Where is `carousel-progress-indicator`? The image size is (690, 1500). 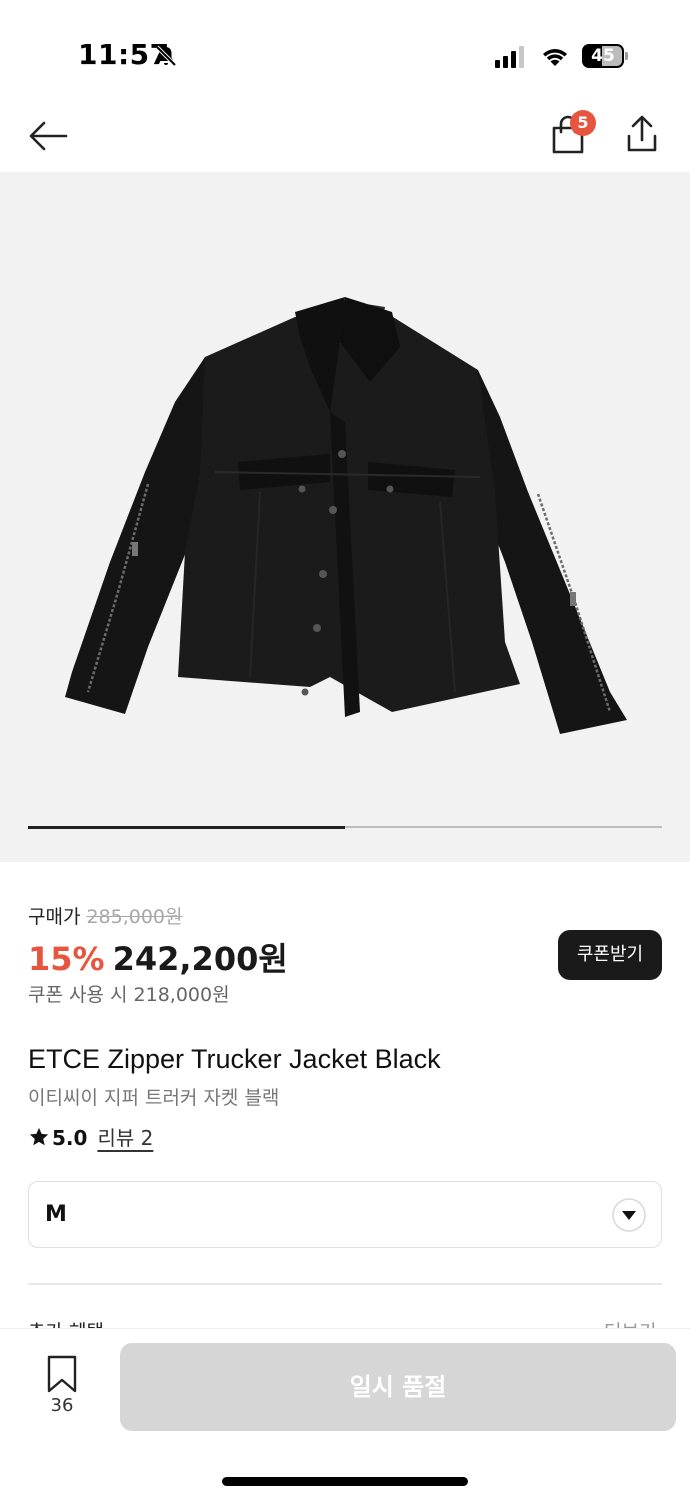
carousel-progress-indicator is located at coordinates (186, 827).